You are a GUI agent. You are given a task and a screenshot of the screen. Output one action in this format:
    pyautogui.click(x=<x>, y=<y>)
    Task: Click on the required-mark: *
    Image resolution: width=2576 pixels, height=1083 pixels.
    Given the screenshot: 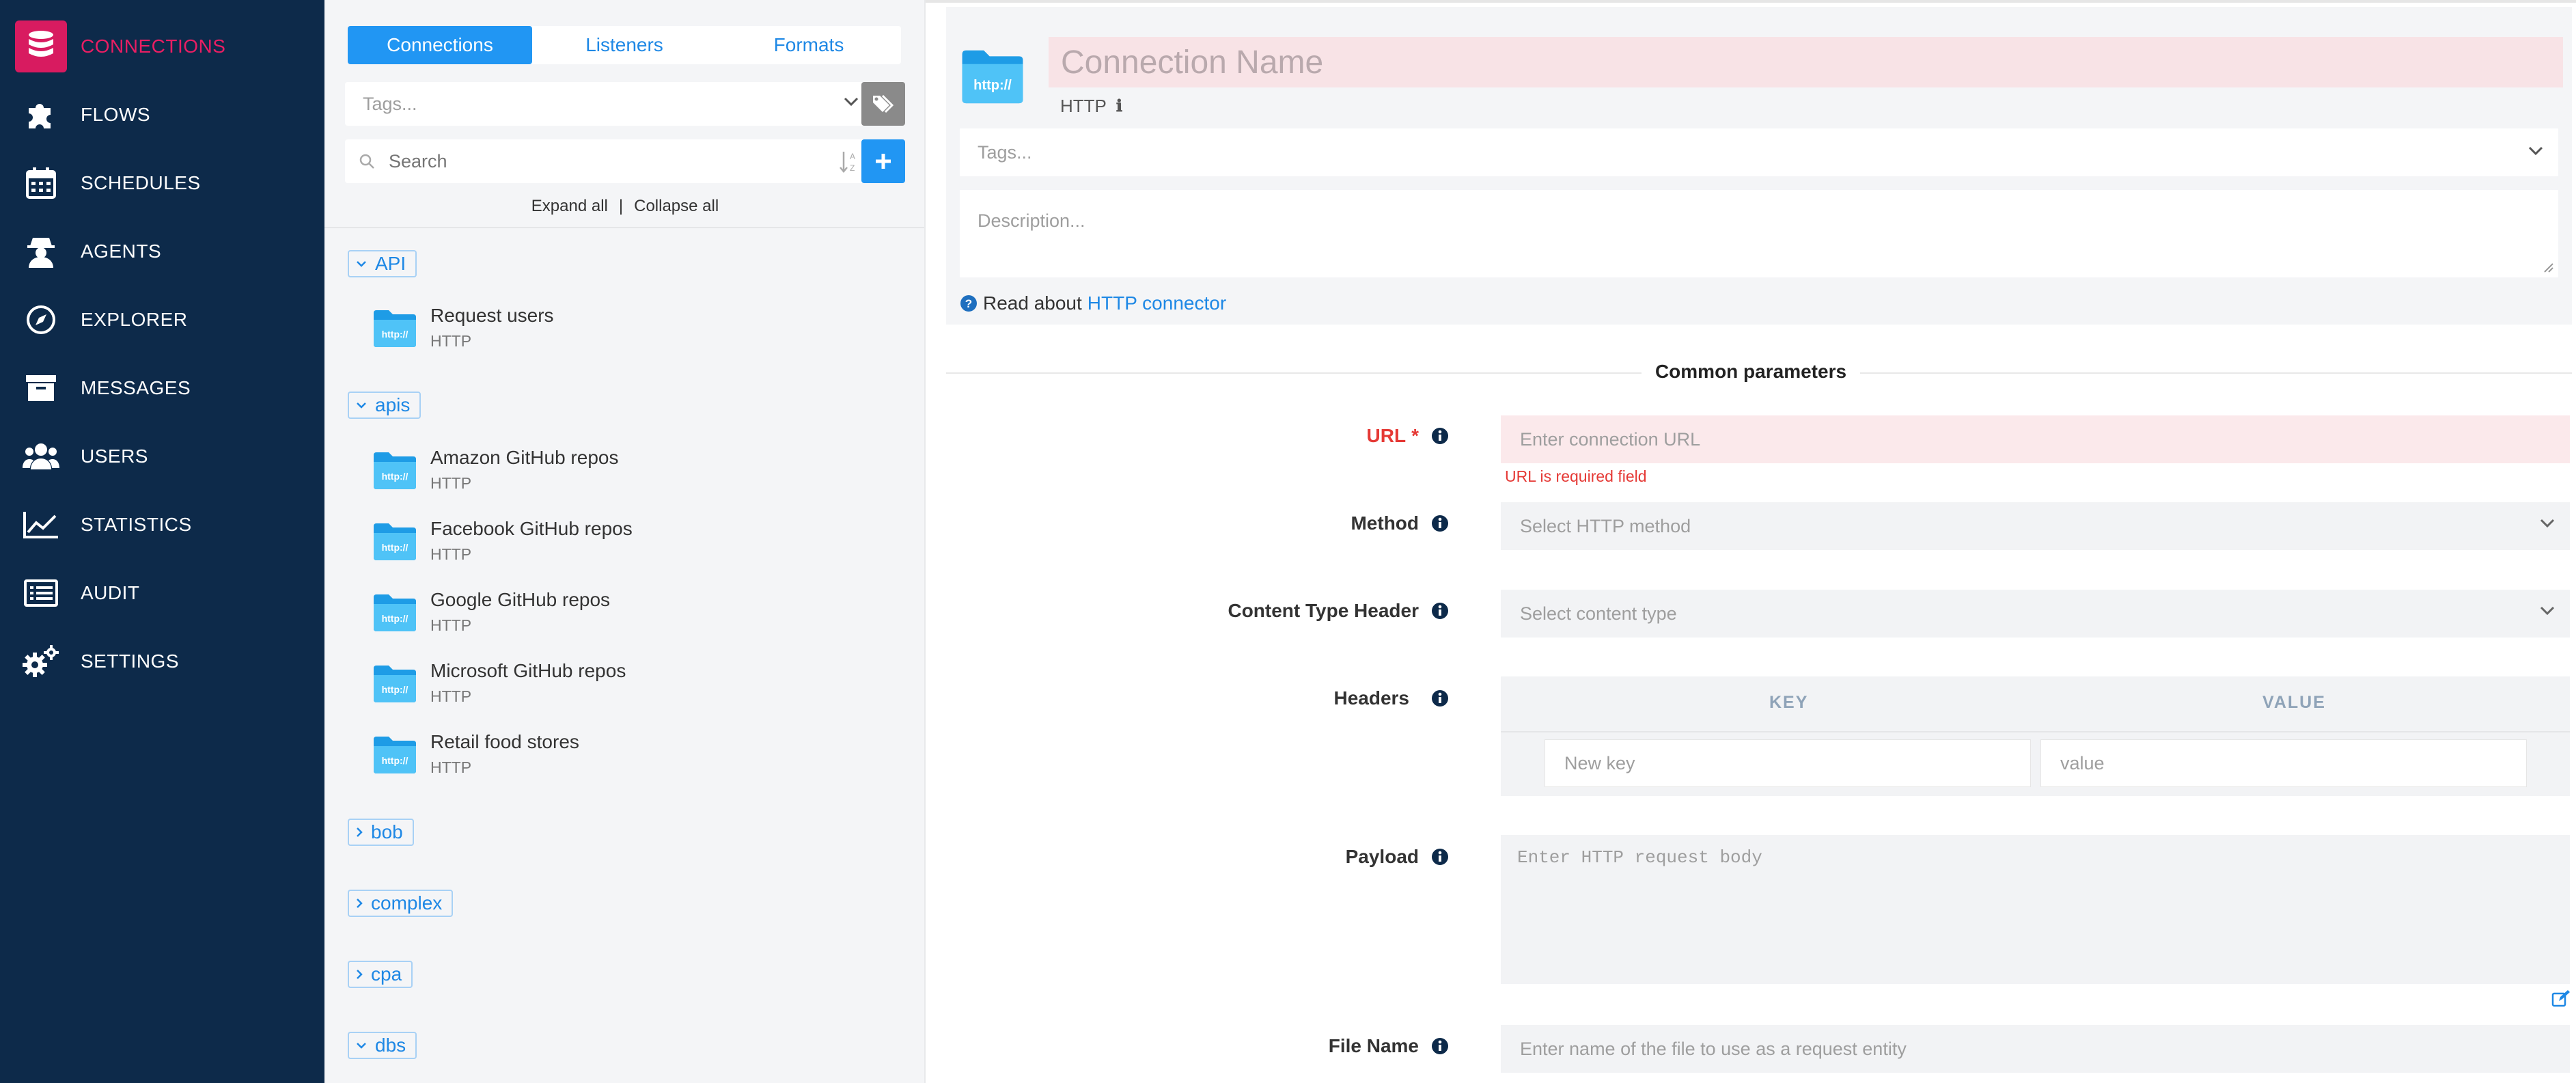 What is the action you would take?
    pyautogui.click(x=1415, y=435)
    